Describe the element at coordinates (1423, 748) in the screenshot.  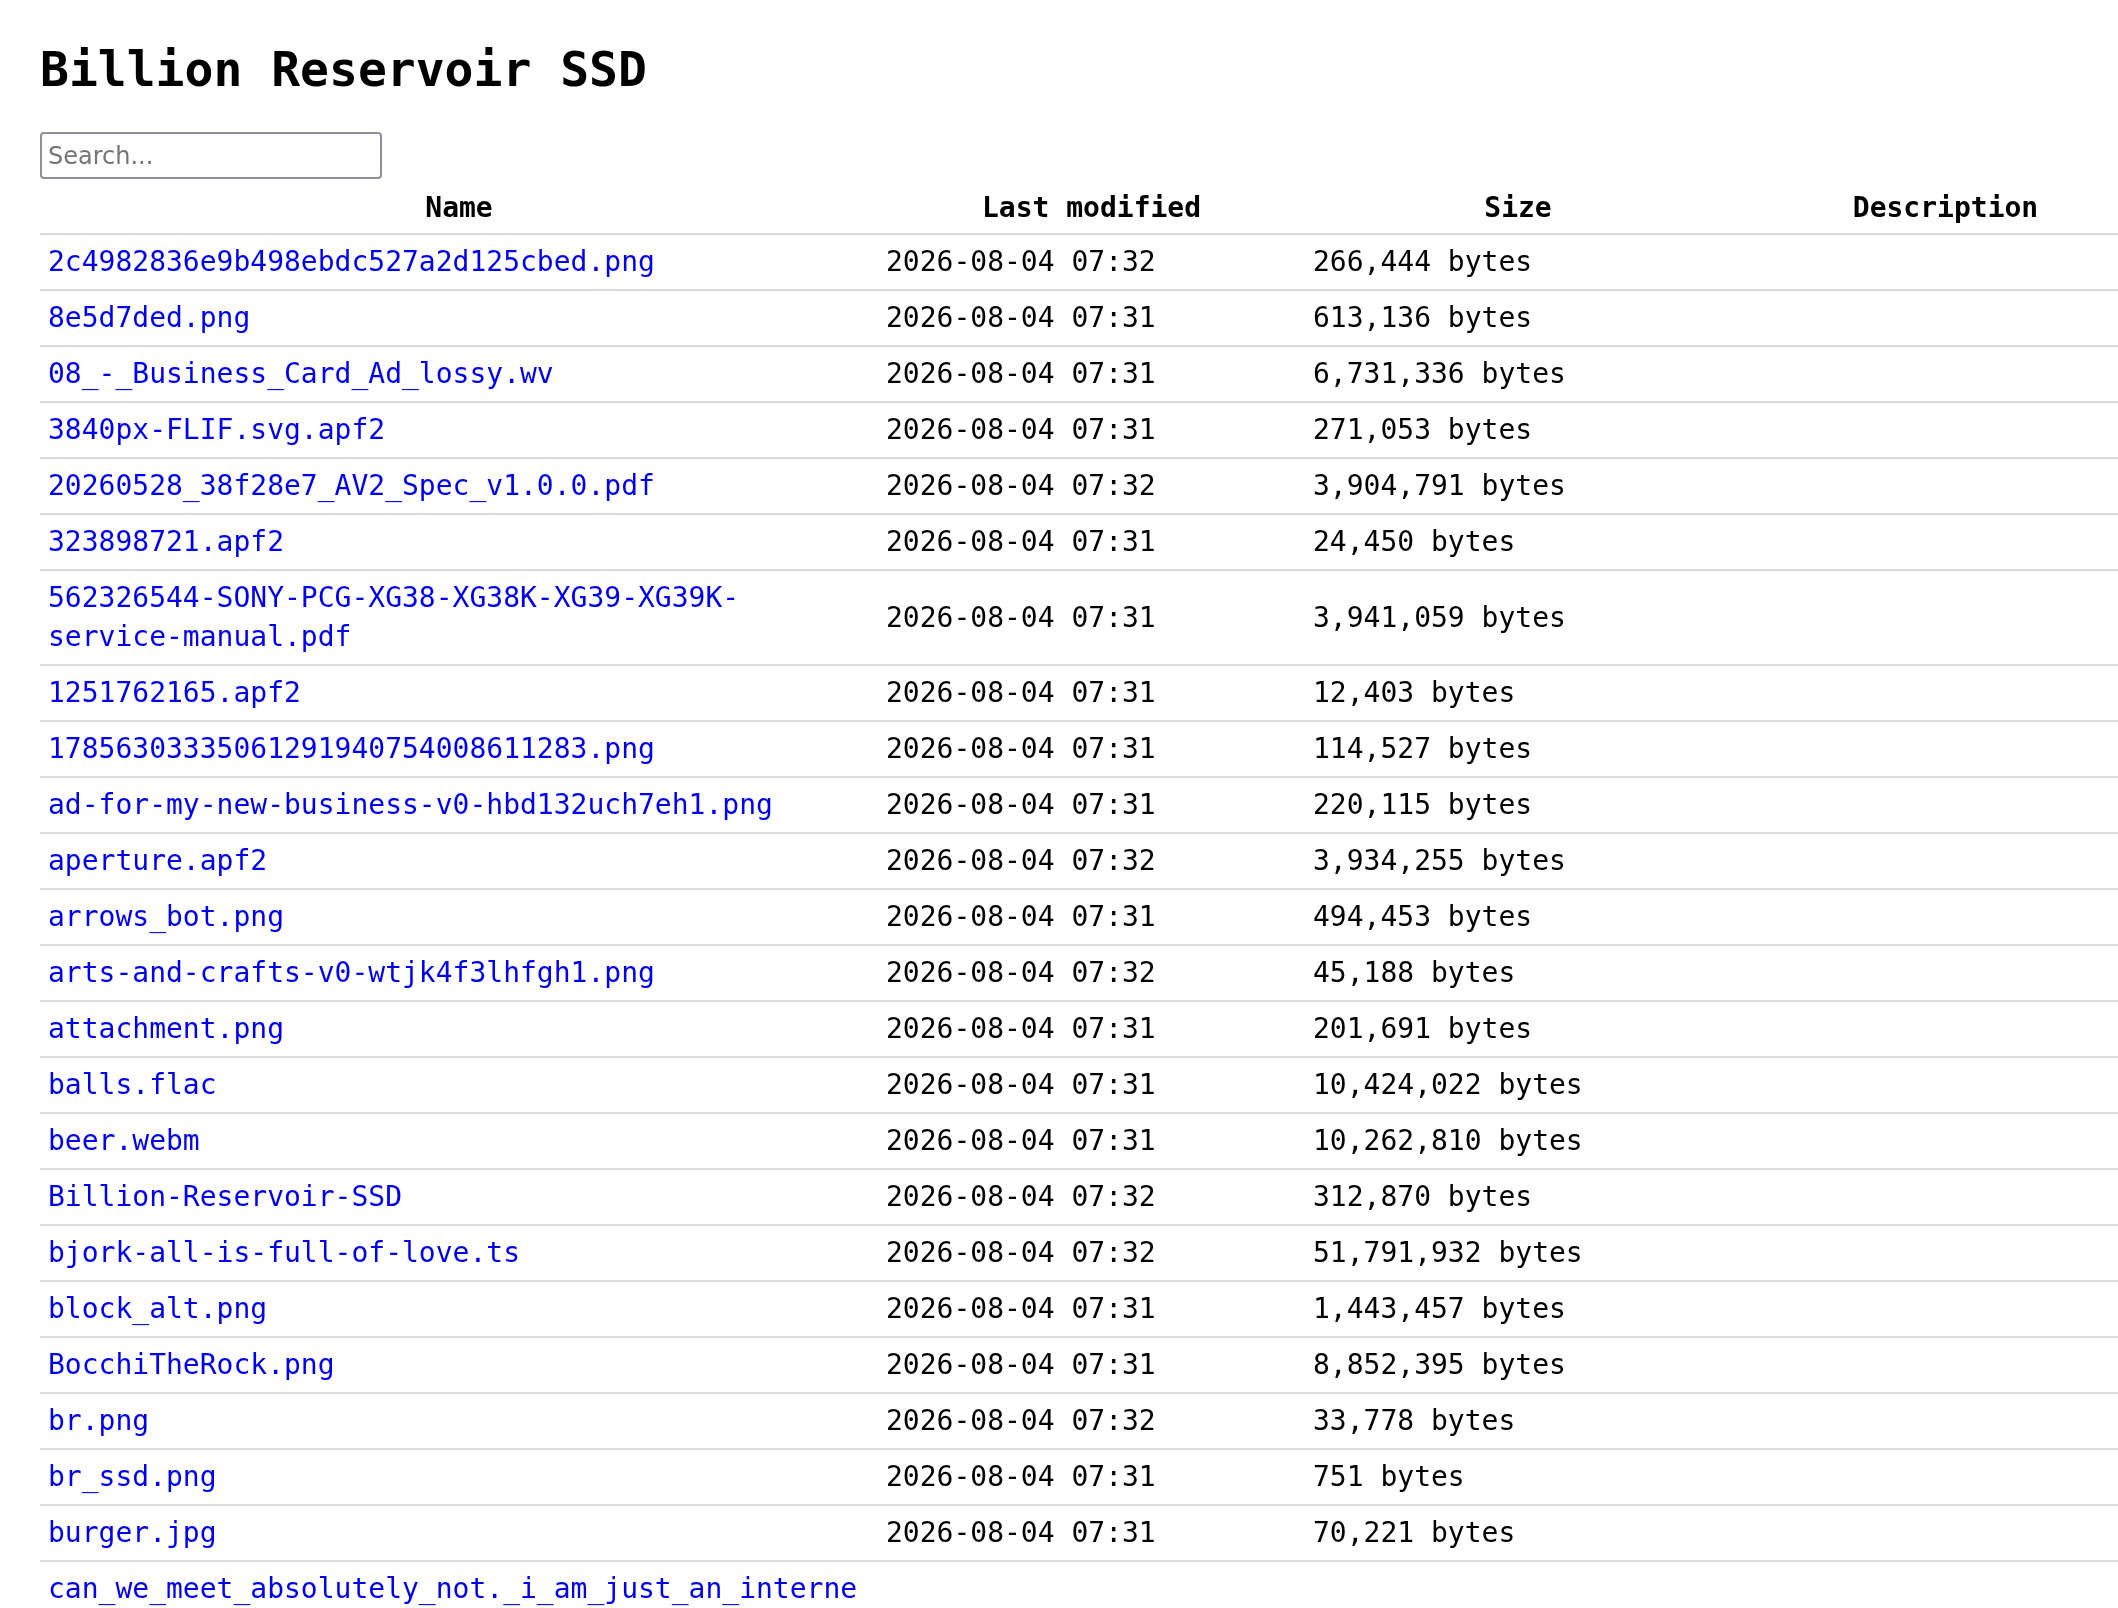
I see `file-size: 114,527 bytes` at that location.